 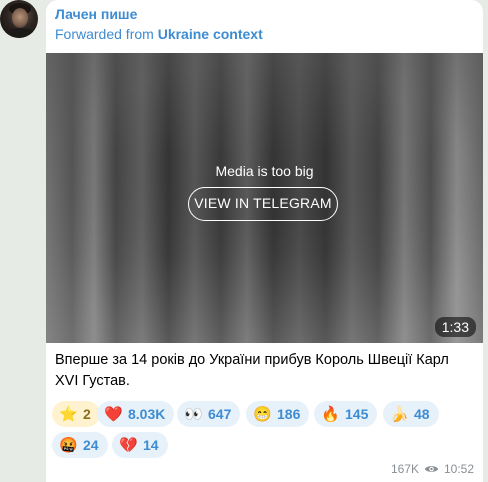 What do you see at coordinates (404, 469) in the screenshot?
I see `view-count: 167K` at bounding box center [404, 469].